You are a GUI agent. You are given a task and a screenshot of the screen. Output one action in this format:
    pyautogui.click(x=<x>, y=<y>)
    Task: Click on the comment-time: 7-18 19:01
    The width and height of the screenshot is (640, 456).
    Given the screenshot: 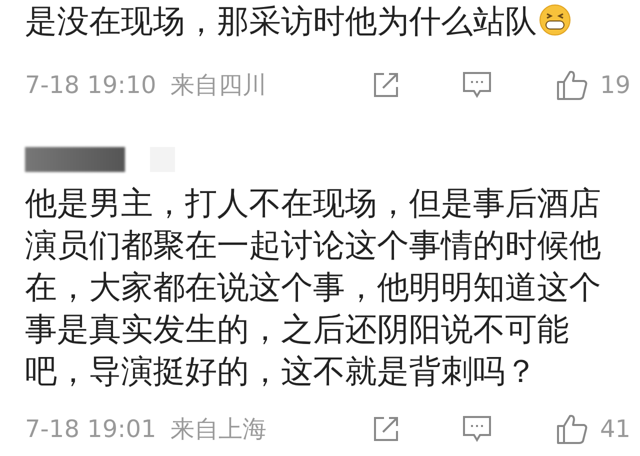 What is the action you would take?
    pyautogui.click(x=90, y=429)
    